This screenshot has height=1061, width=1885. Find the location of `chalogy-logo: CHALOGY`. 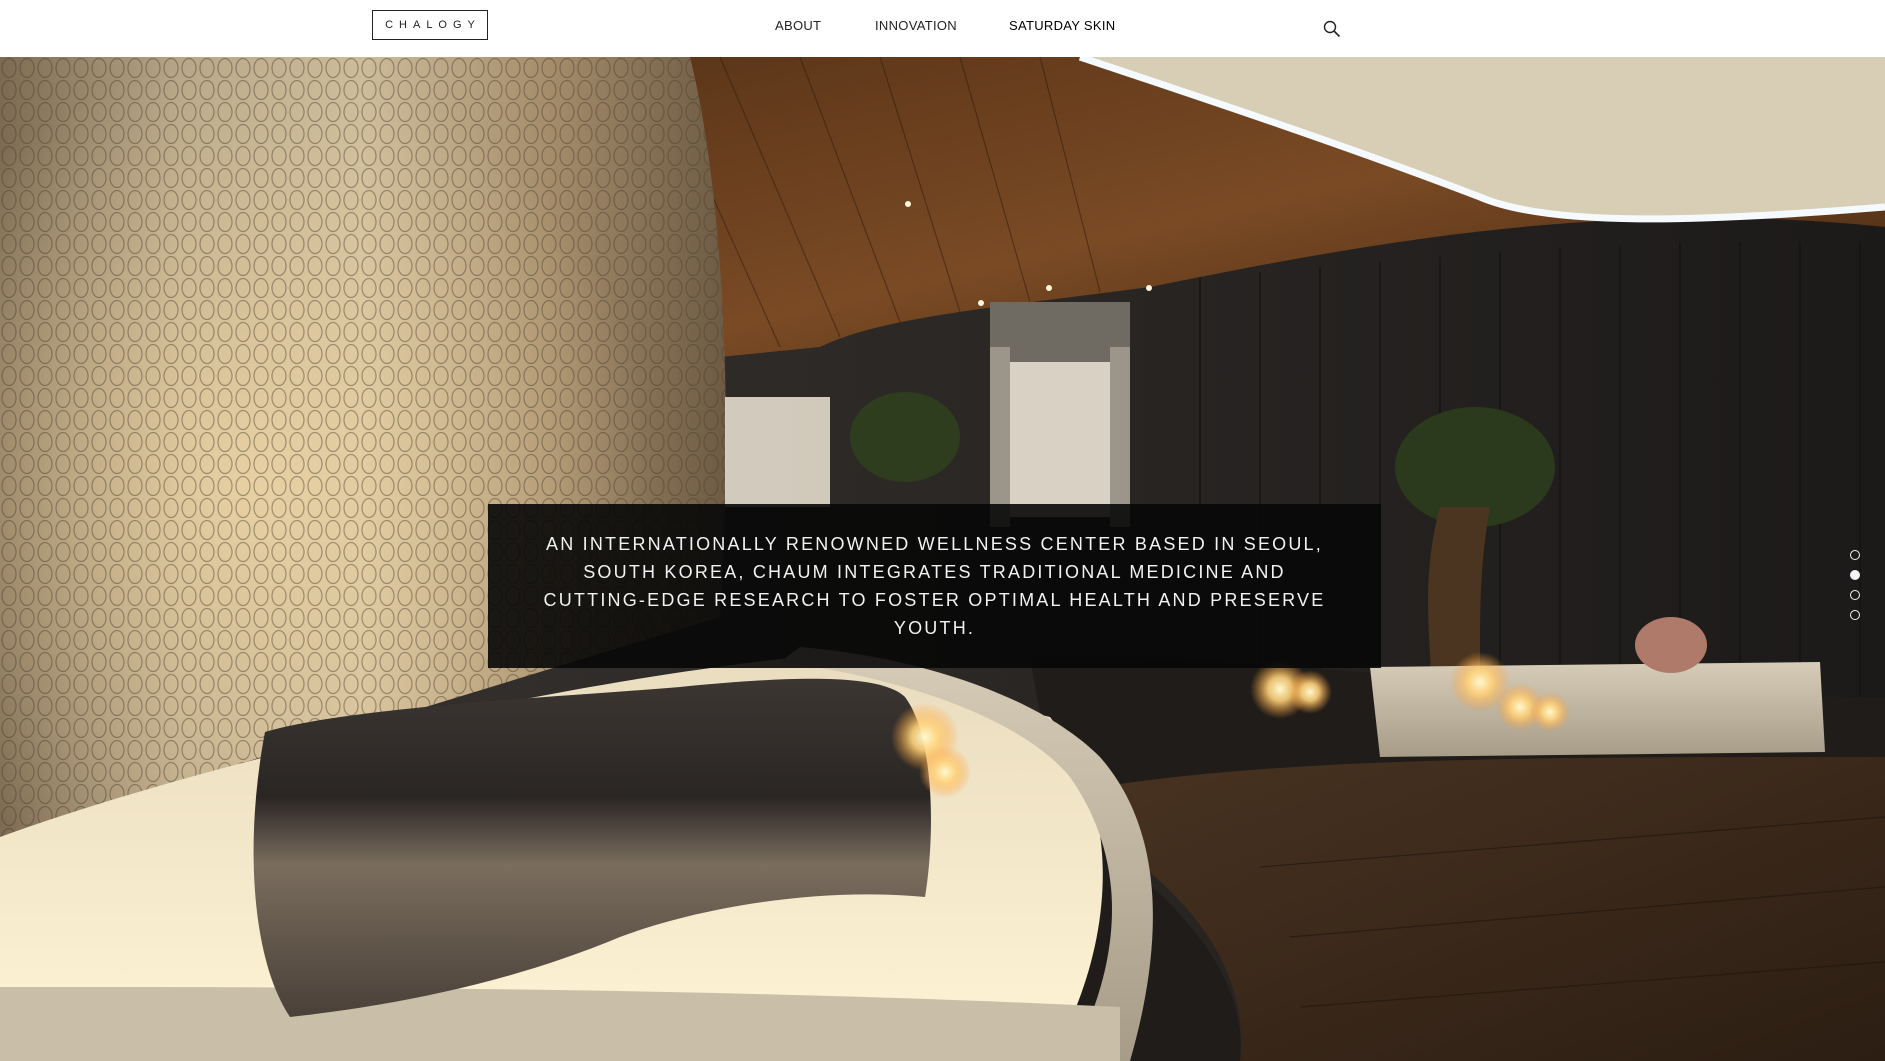

chalogy-logo: CHALOGY is located at coordinates (430, 25).